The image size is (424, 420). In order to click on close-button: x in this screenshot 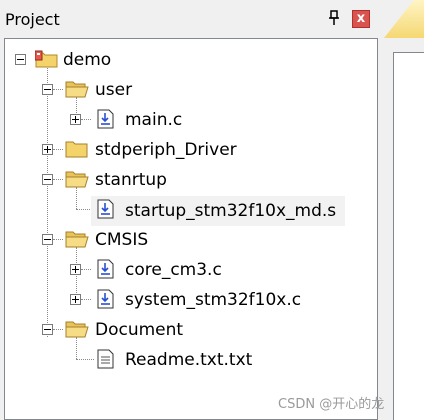, I will do `click(361, 19)`.